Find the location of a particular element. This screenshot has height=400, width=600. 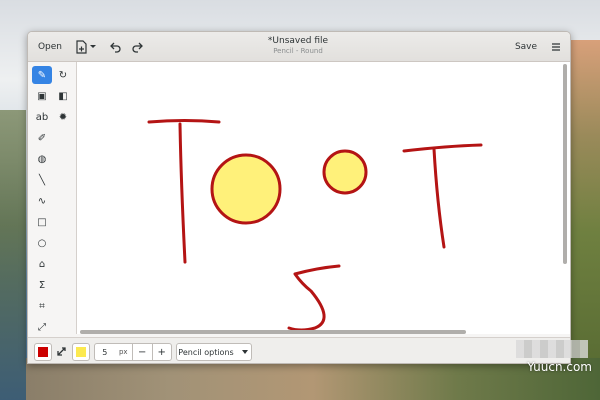

horizontal-scrollbar is located at coordinates (273, 332).